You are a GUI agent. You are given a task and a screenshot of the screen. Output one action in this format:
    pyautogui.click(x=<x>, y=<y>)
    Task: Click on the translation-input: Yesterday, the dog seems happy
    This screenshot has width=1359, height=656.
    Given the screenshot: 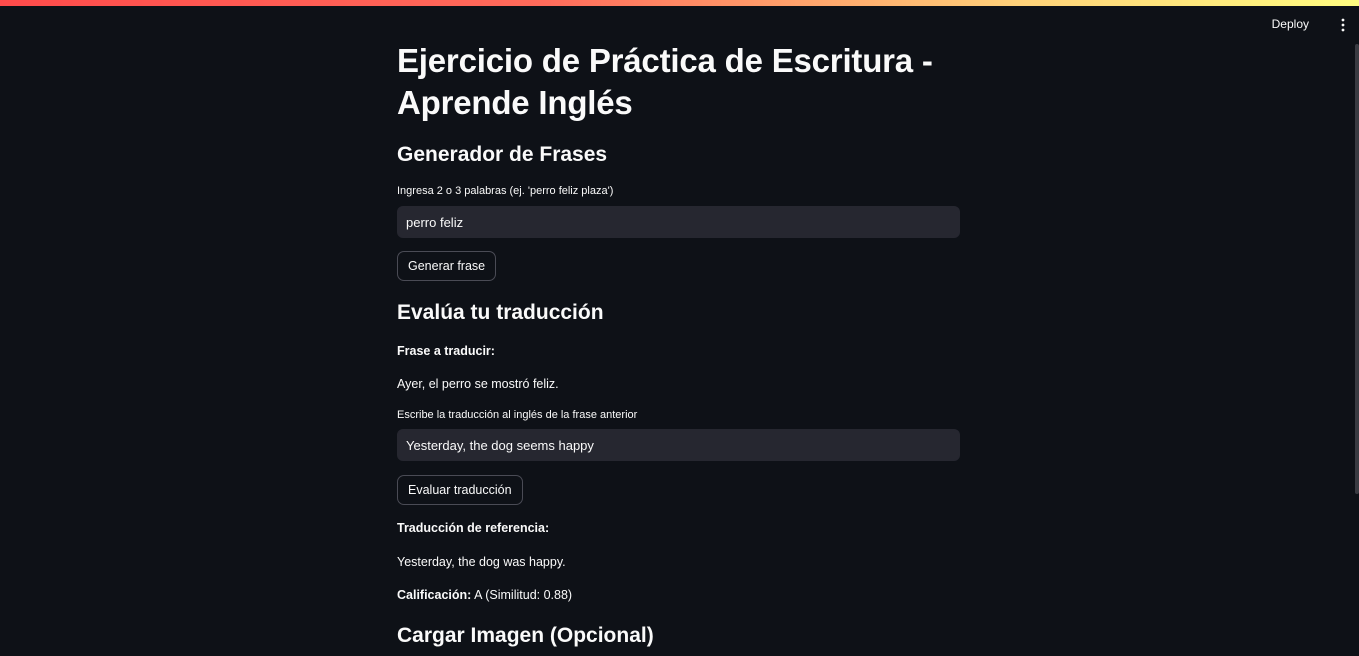 What is the action you would take?
    pyautogui.click(x=678, y=445)
    